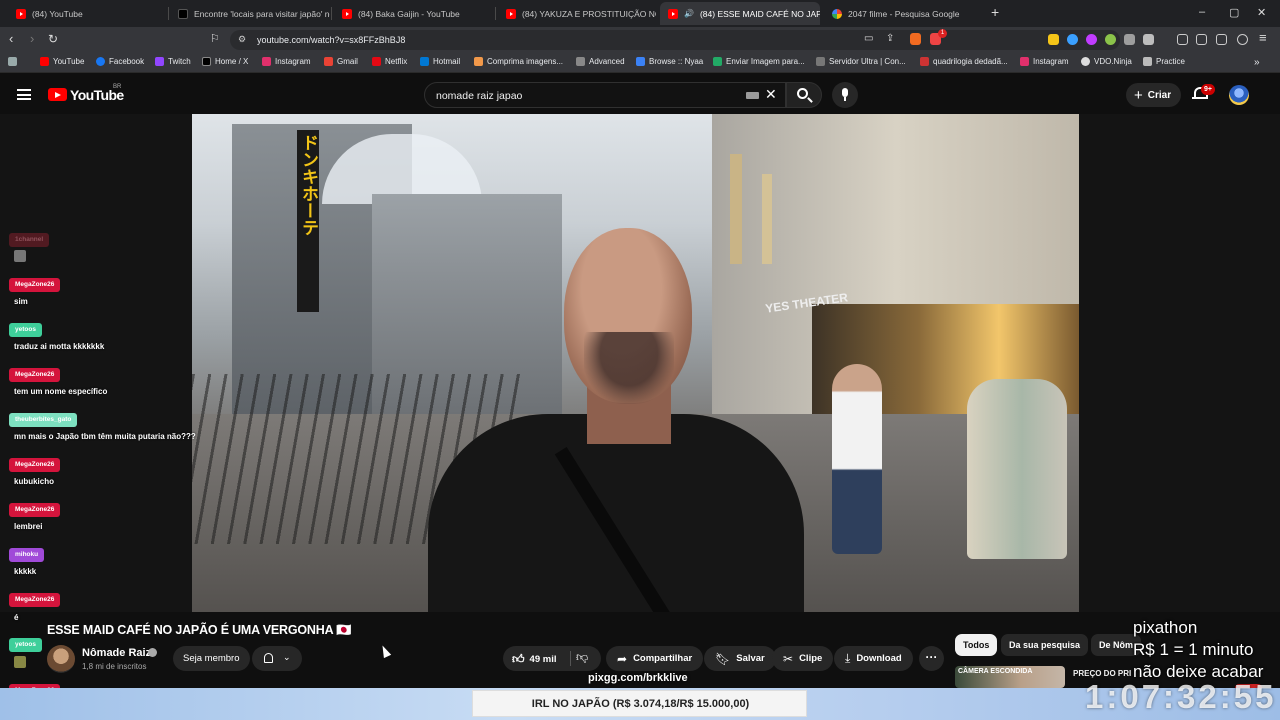  Describe the element at coordinates (845, 95) in the screenshot. I see `voice-search-button` at that location.